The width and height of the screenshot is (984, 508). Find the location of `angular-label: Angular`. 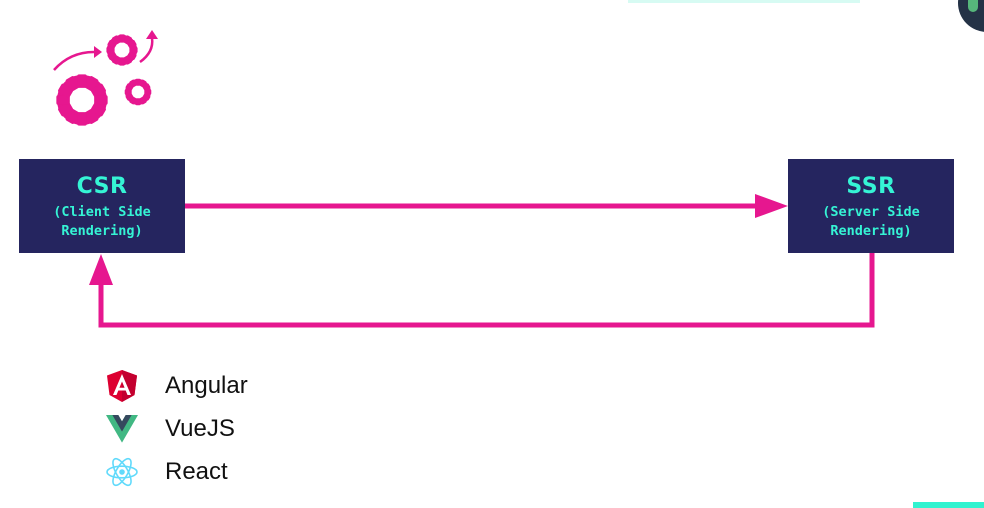

angular-label: Angular is located at coordinates (206, 385).